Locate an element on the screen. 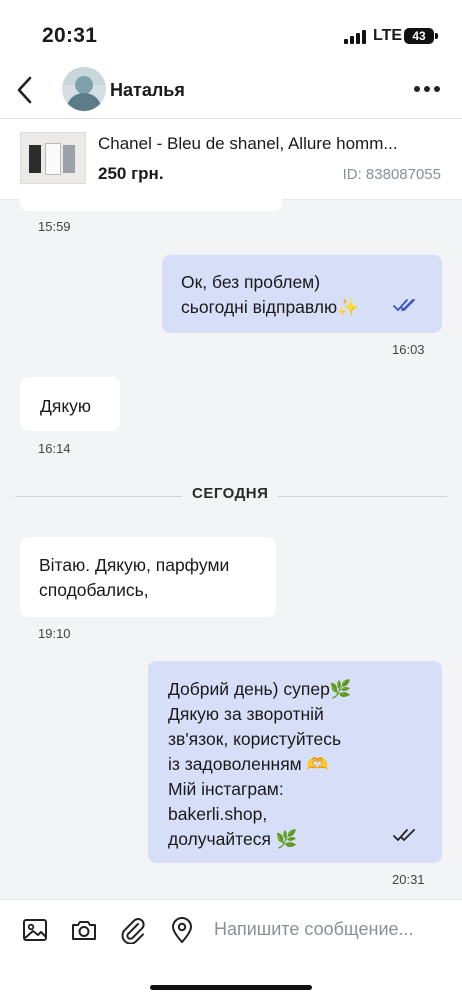 The width and height of the screenshot is (462, 1001). message-line: Дякую is located at coordinates (66, 406).